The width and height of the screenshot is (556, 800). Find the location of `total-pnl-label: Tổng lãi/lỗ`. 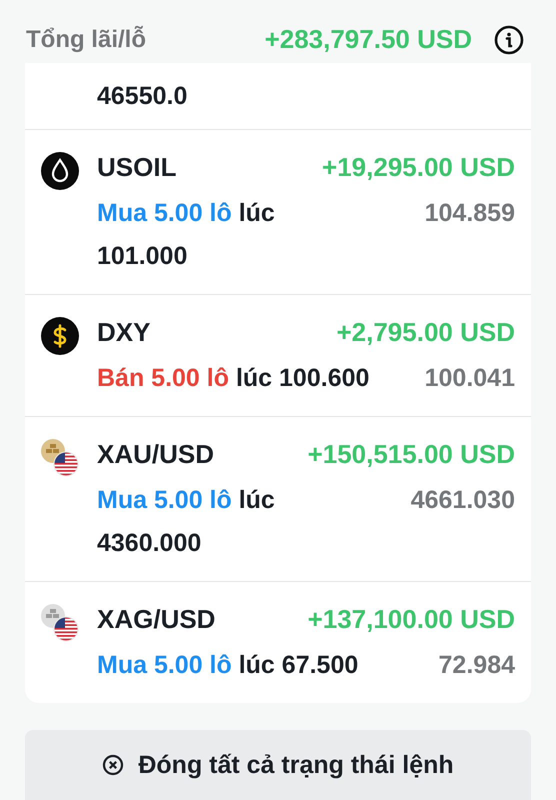

total-pnl-label: Tổng lãi/lỗ is located at coordinates (86, 40).